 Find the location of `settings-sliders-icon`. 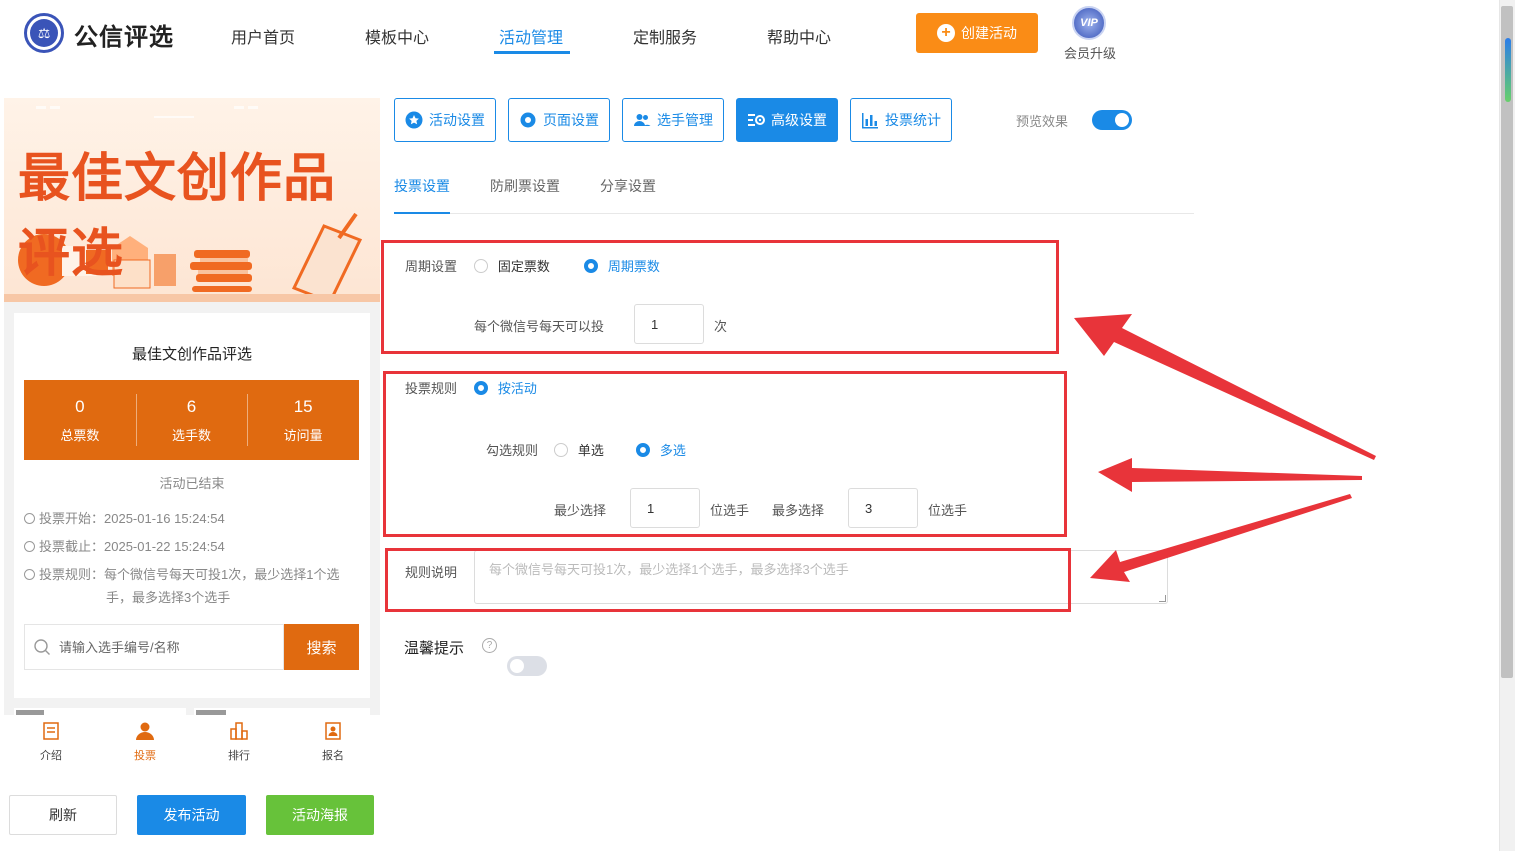

settings-sliders-icon is located at coordinates (756, 120).